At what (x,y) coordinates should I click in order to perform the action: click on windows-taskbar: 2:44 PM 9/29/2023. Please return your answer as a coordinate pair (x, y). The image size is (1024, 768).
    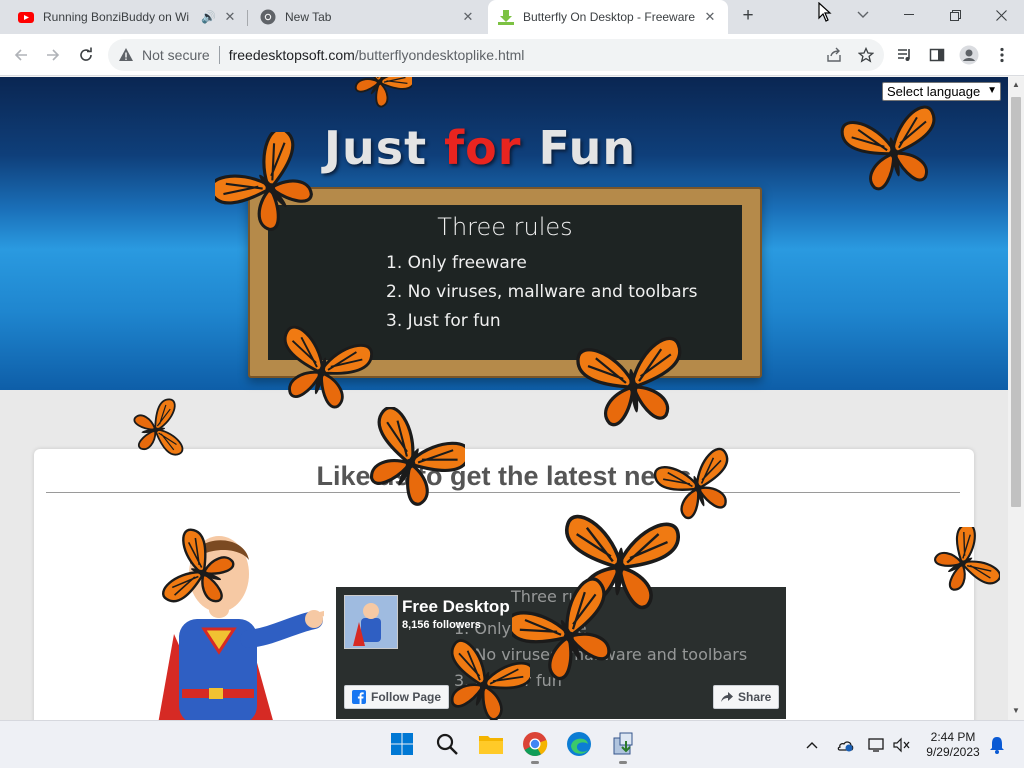
    Looking at the image, I should click on (512, 744).